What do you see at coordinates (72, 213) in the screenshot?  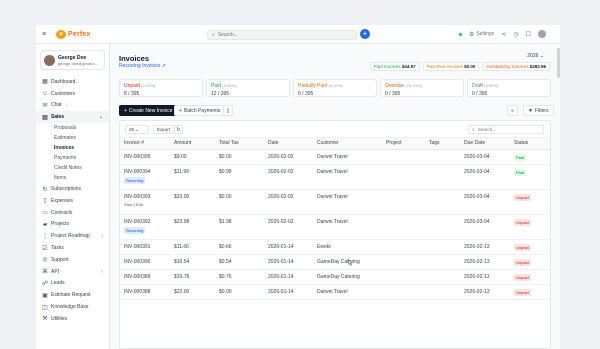 I see `sidebar-item-contracts: ▭ Contracts` at bounding box center [72, 213].